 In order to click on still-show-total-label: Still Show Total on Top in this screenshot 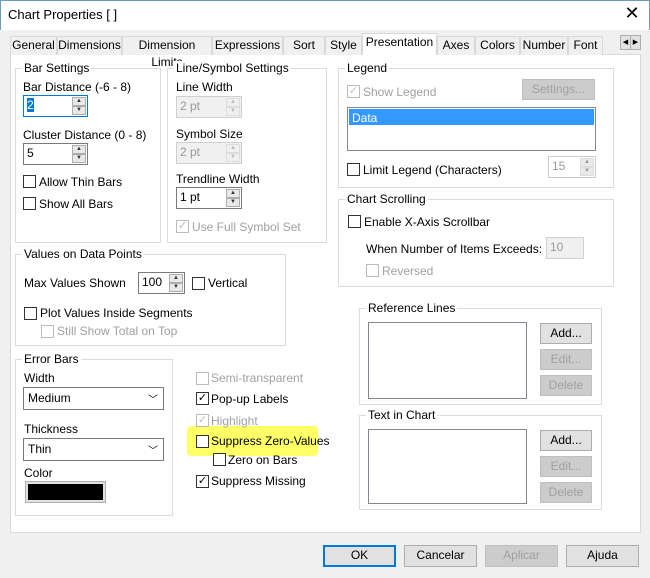, I will do `click(117, 331)`.